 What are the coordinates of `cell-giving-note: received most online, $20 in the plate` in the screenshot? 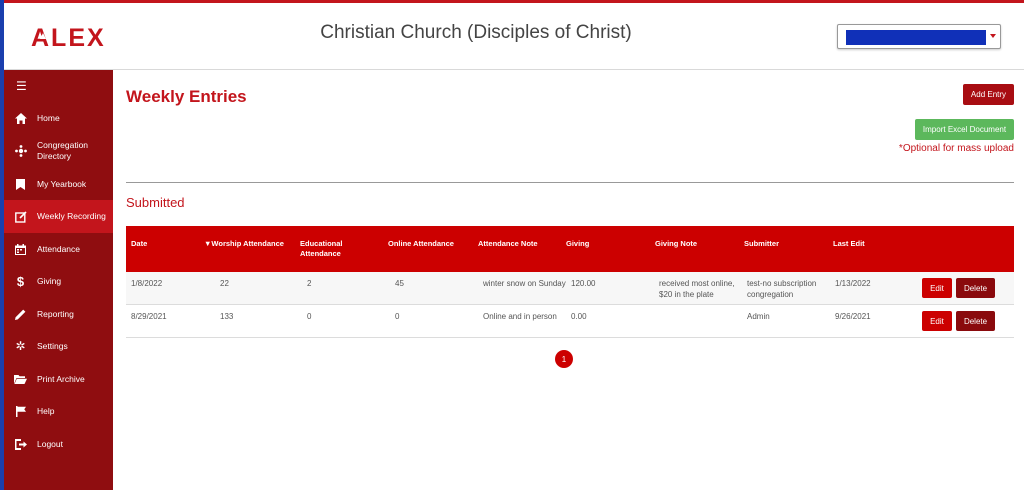 It's located at (697, 289).